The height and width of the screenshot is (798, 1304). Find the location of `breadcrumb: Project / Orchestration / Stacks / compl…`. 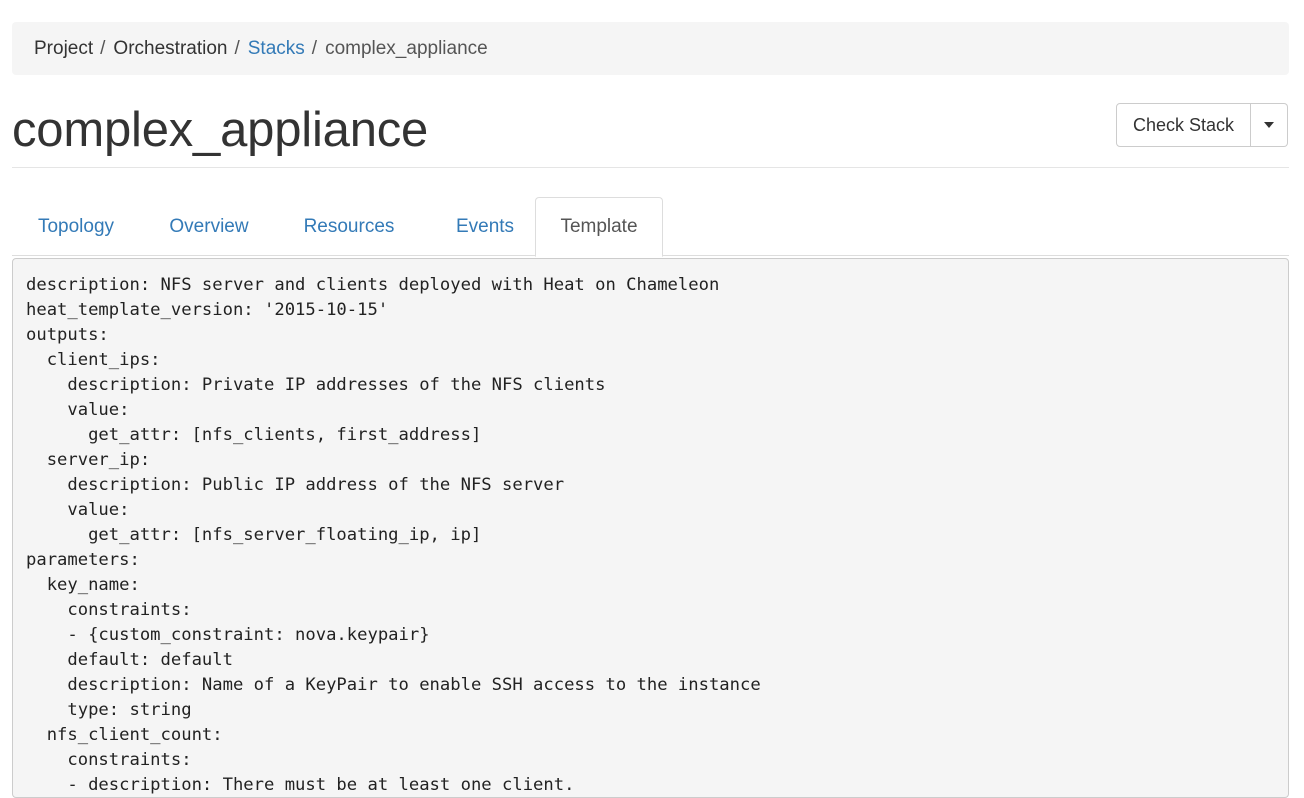

breadcrumb: Project / Orchestration / Stacks / compl… is located at coordinates (650, 48).